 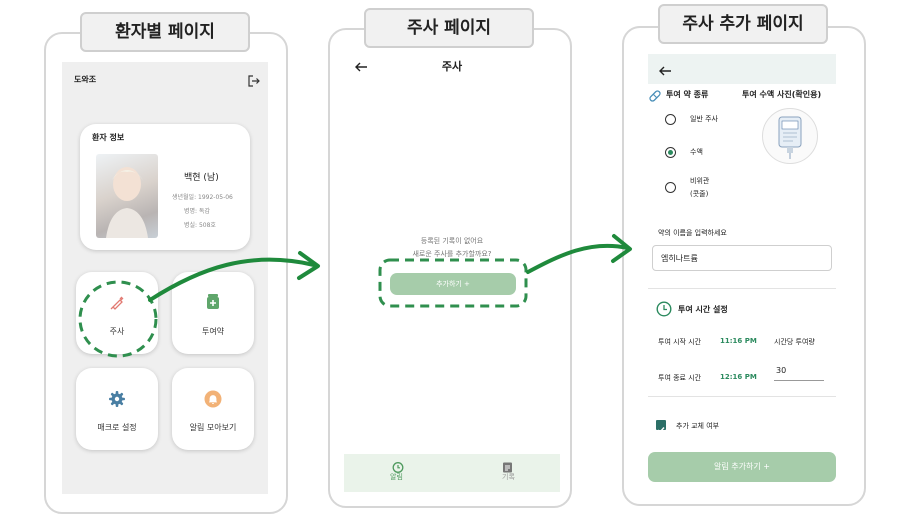 I want to click on arrow-to-injection-page, so click(x=232, y=279).